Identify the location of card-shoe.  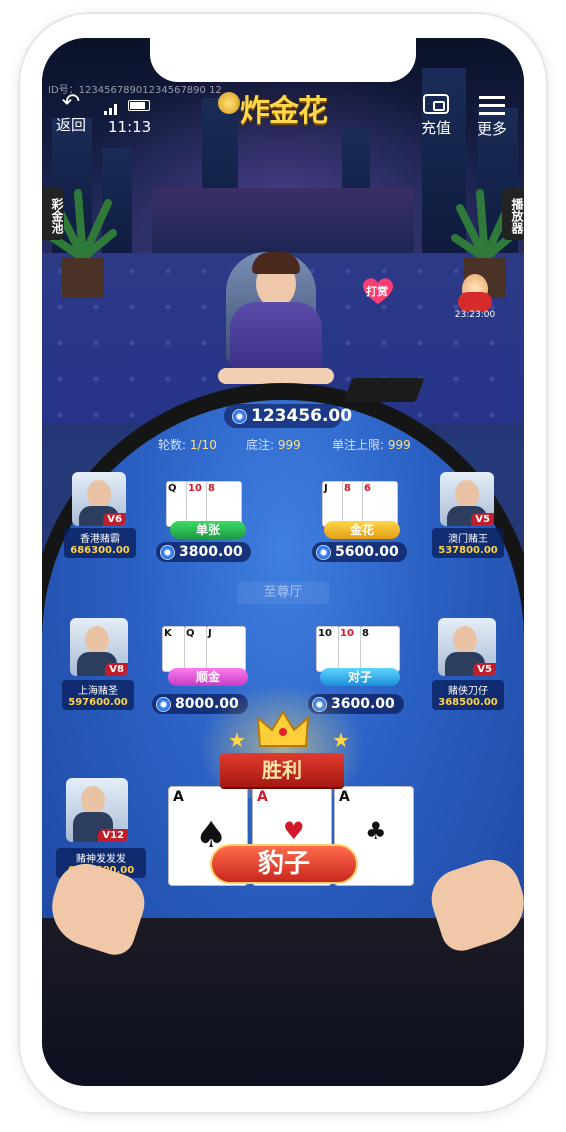
(384, 390).